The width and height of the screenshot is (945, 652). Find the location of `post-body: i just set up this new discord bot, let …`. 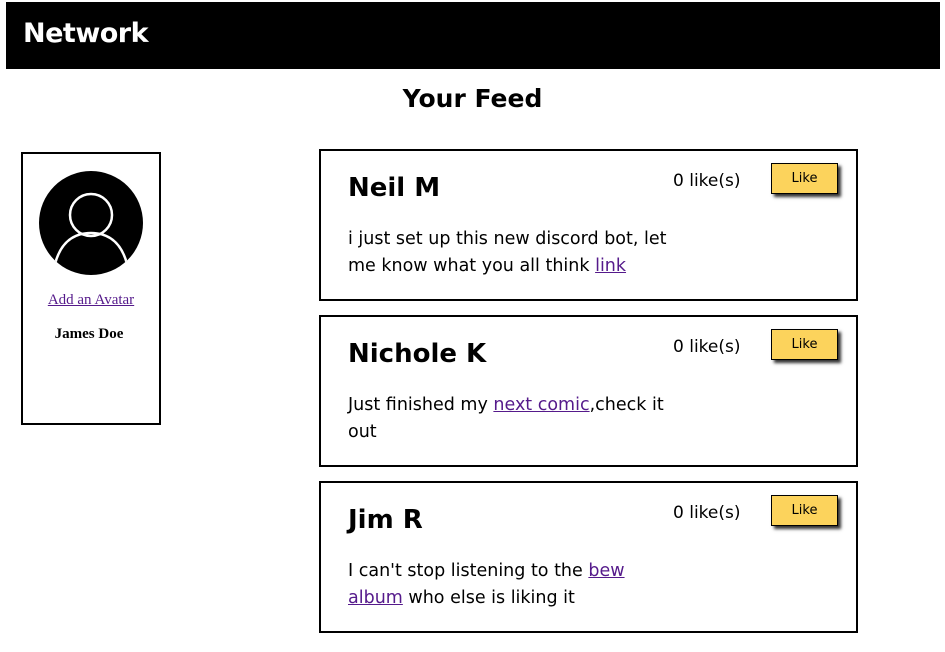

post-body: i just set up this new discord bot, let … is located at coordinates (508, 253).